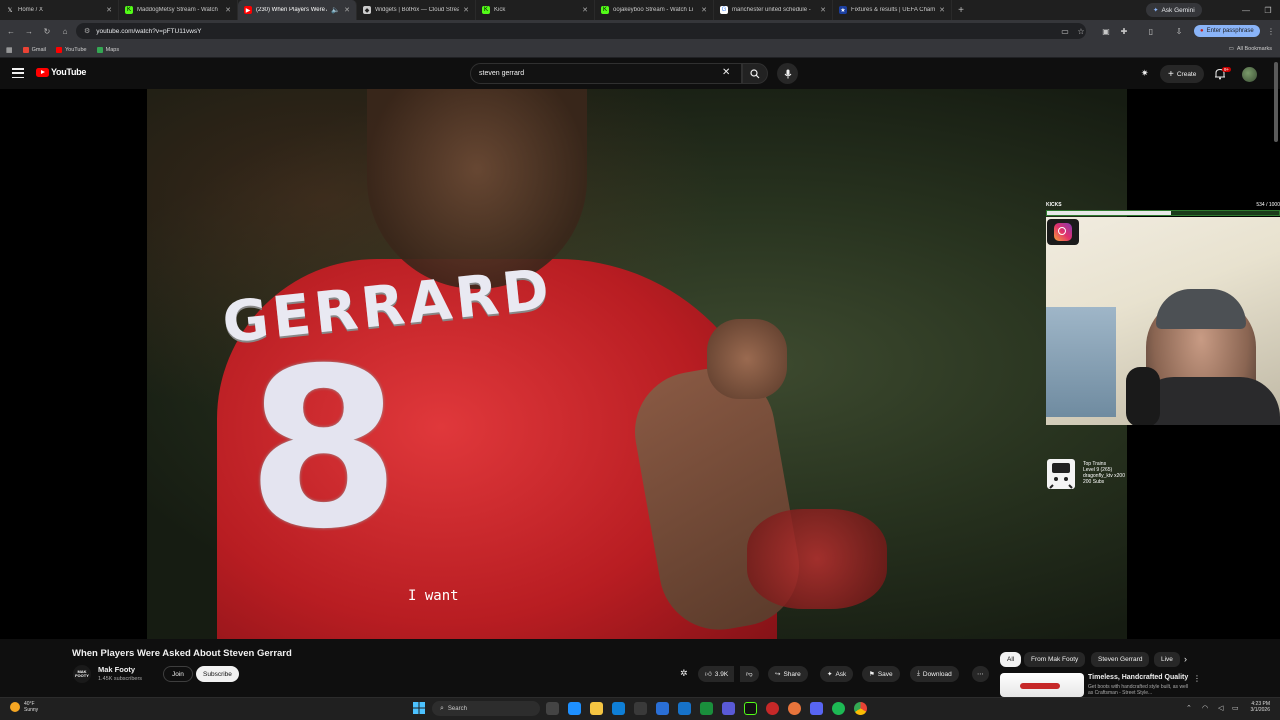  I want to click on obs-icon, so click(772, 708).